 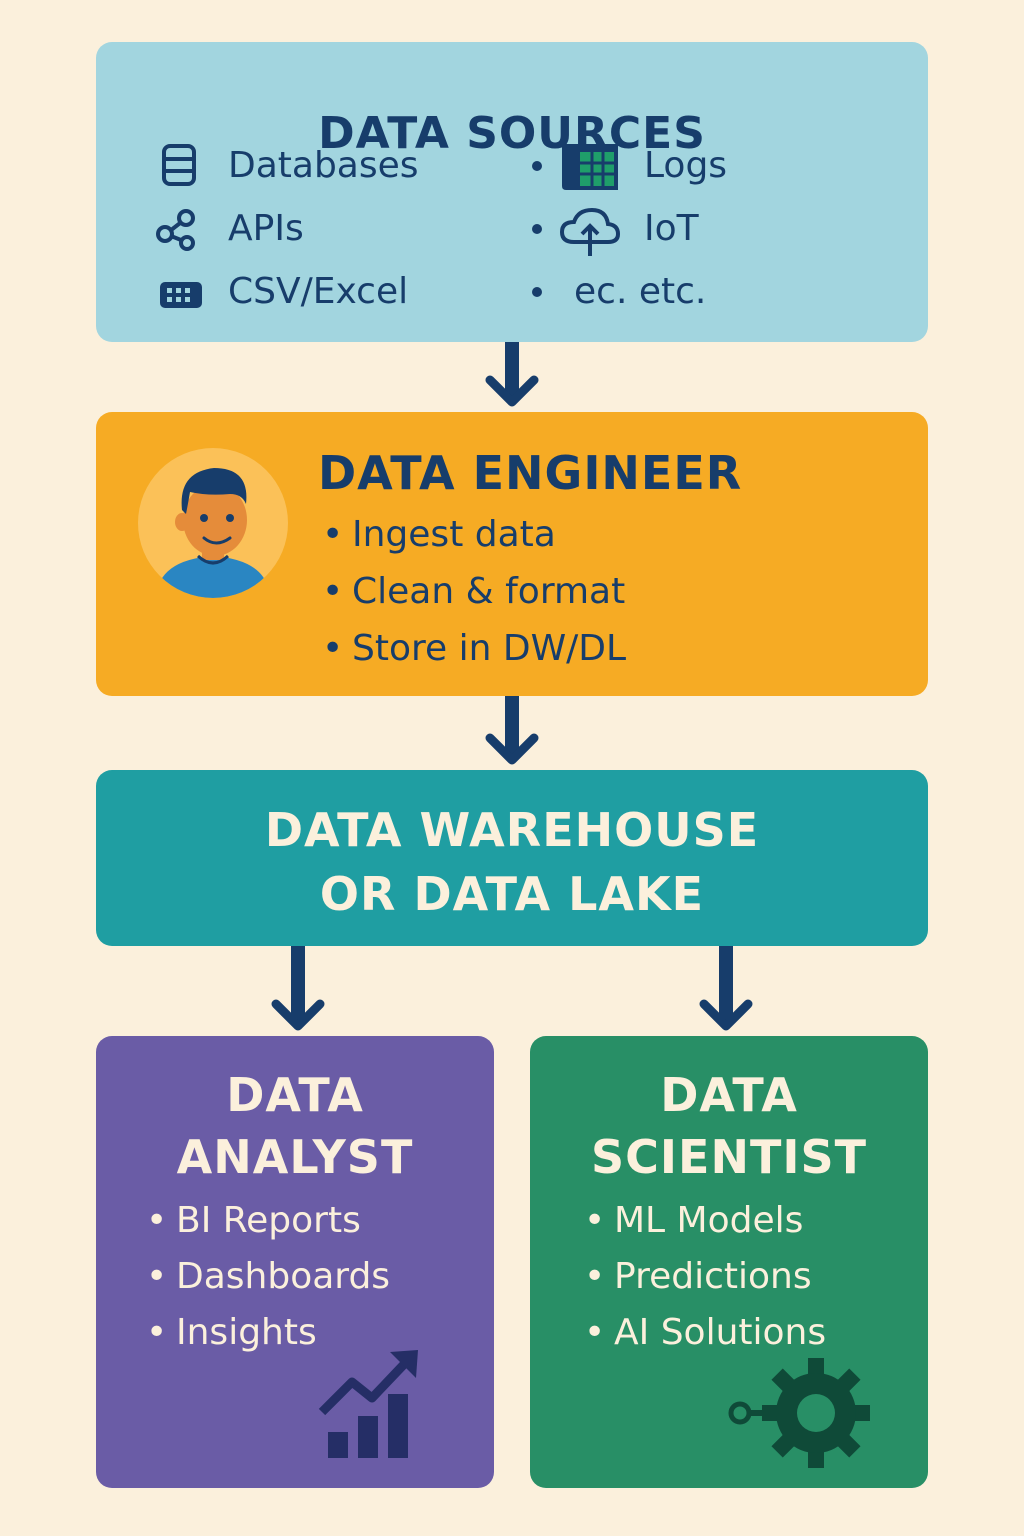 I want to click on data-scientist-task-list: ML Models Predictions AI Solutions, so click(x=705, y=1282).